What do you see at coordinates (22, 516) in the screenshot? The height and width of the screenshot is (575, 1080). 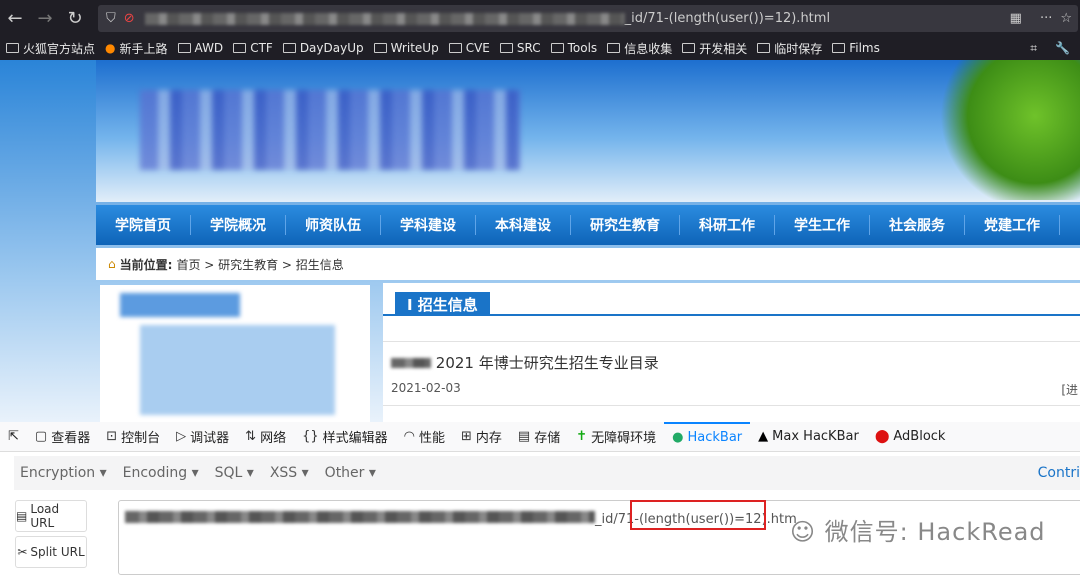 I see `load-icon: ▤` at bounding box center [22, 516].